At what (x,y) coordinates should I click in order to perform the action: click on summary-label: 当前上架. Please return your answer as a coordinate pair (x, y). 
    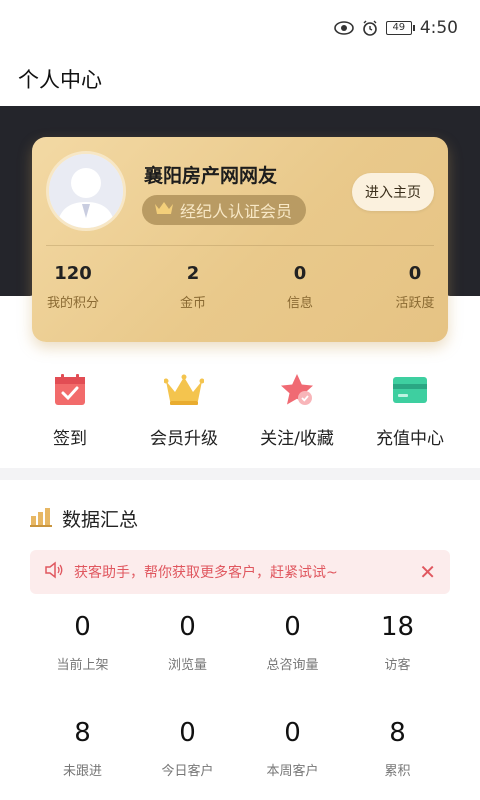
    Looking at the image, I should click on (82, 665).